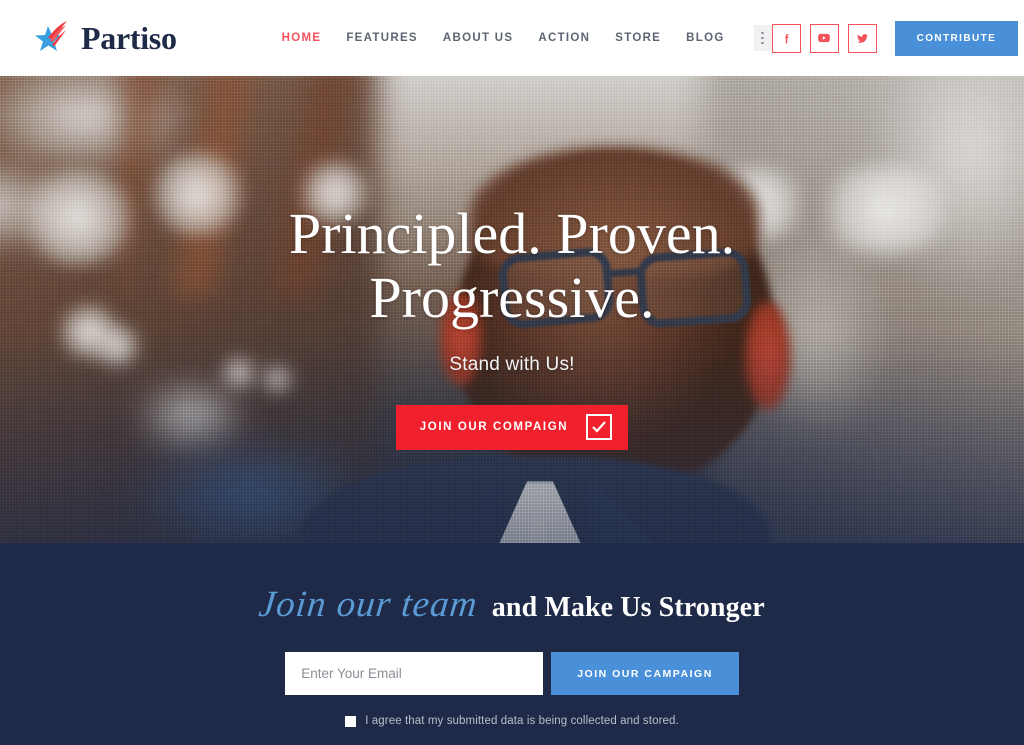  What do you see at coordinates (494, 427) in the screenshot?
I see `hero-cta-label: JOIN OUR COMPAIGN` at bounding box center [494, 427].